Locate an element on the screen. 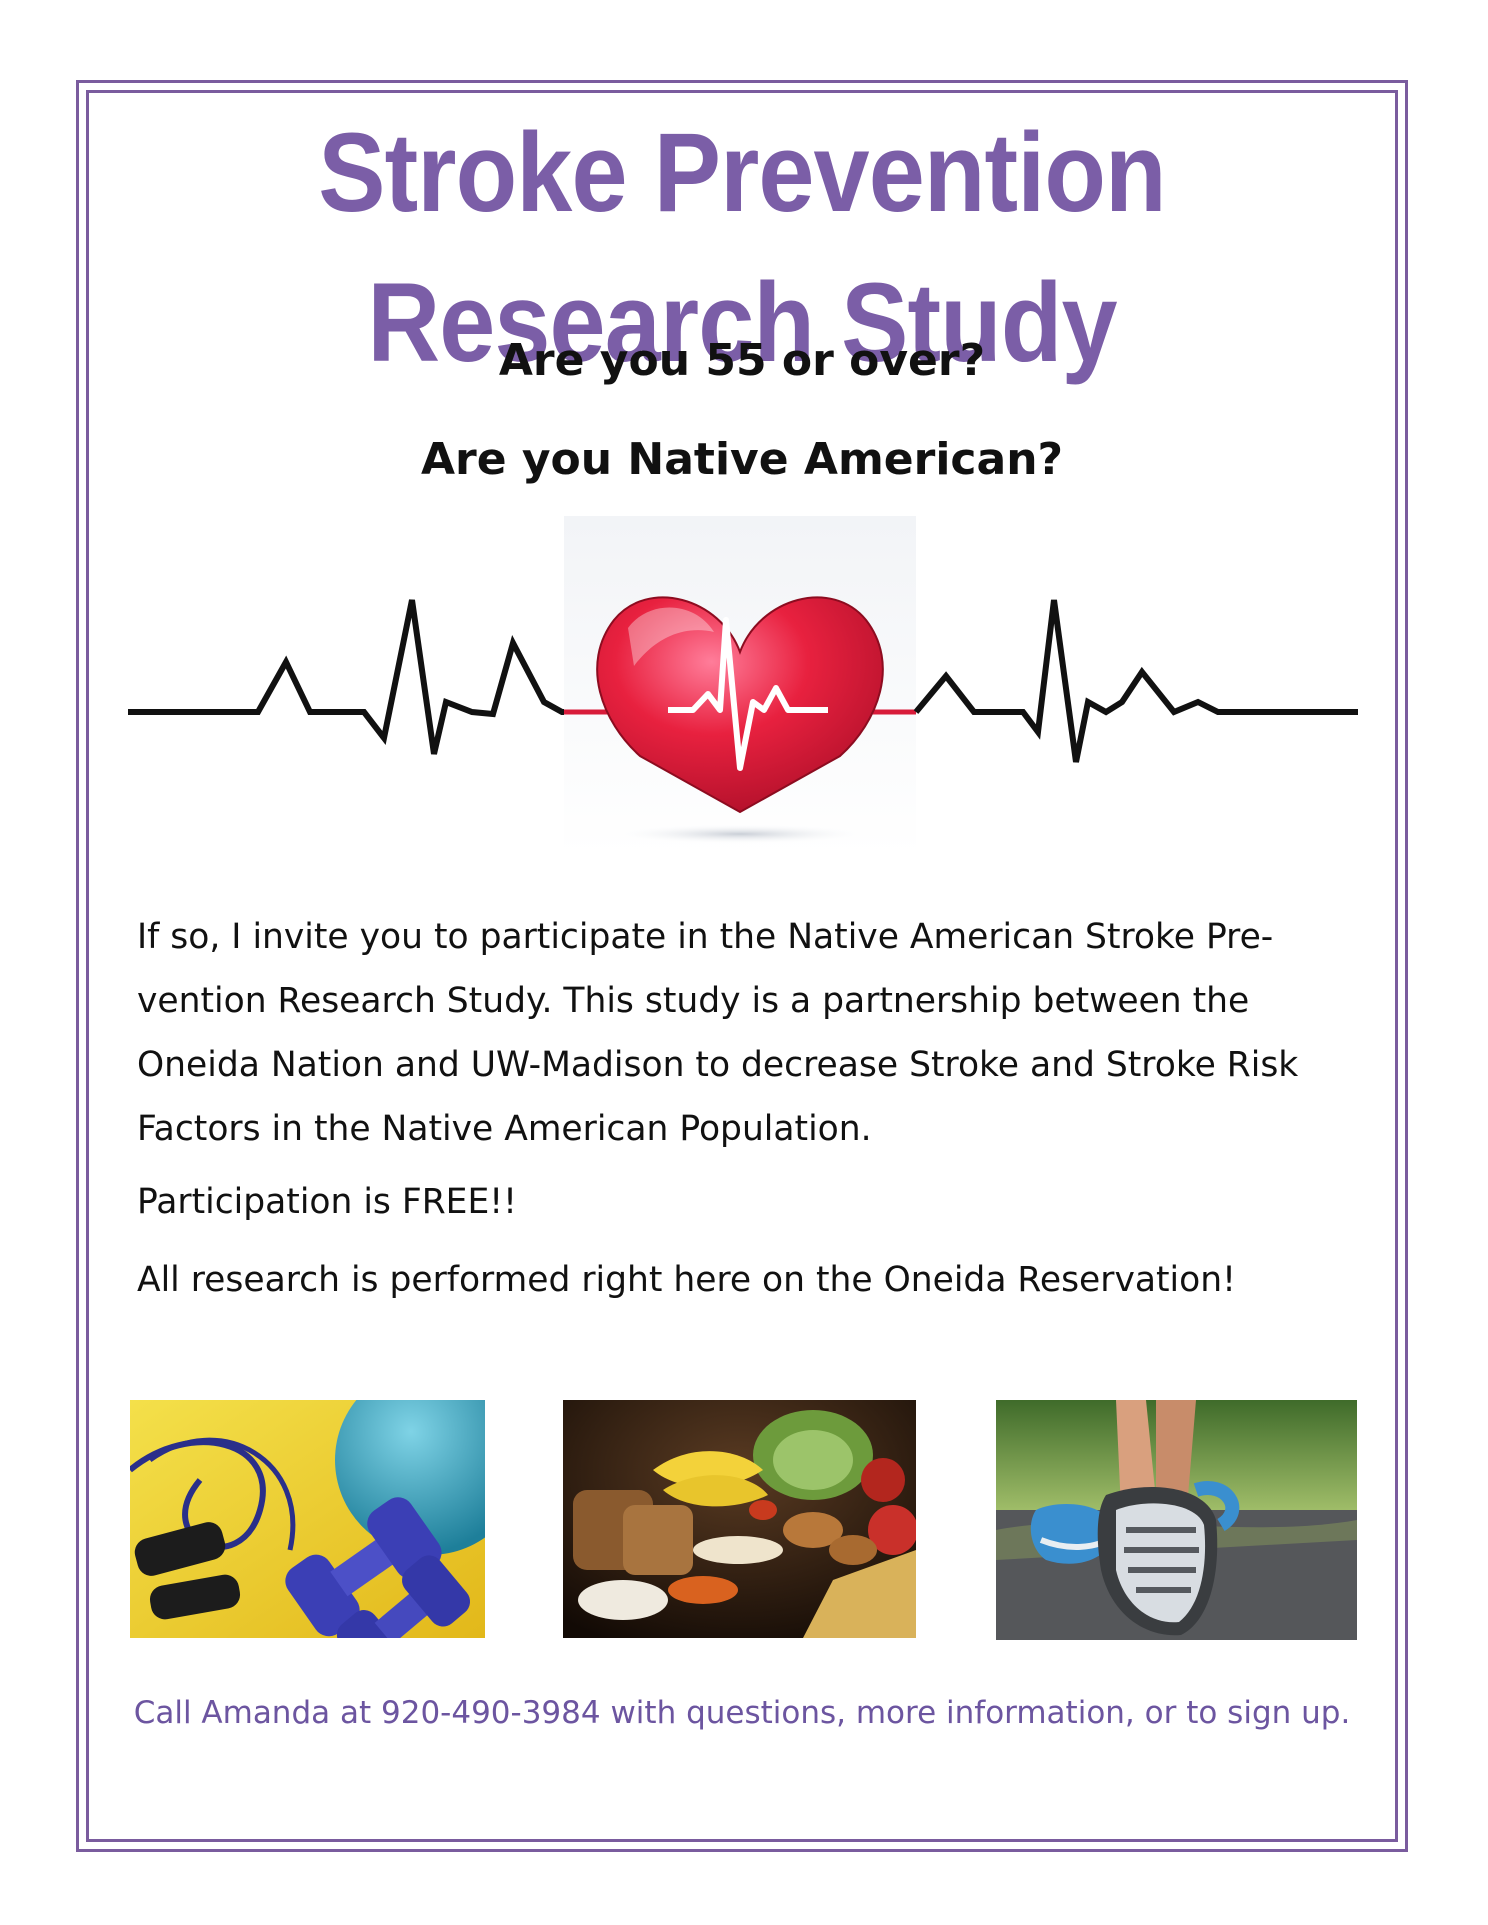 The width and height of the screenshot is (1488, 1925). pulse-line-left is located at coordinates (346, 677).